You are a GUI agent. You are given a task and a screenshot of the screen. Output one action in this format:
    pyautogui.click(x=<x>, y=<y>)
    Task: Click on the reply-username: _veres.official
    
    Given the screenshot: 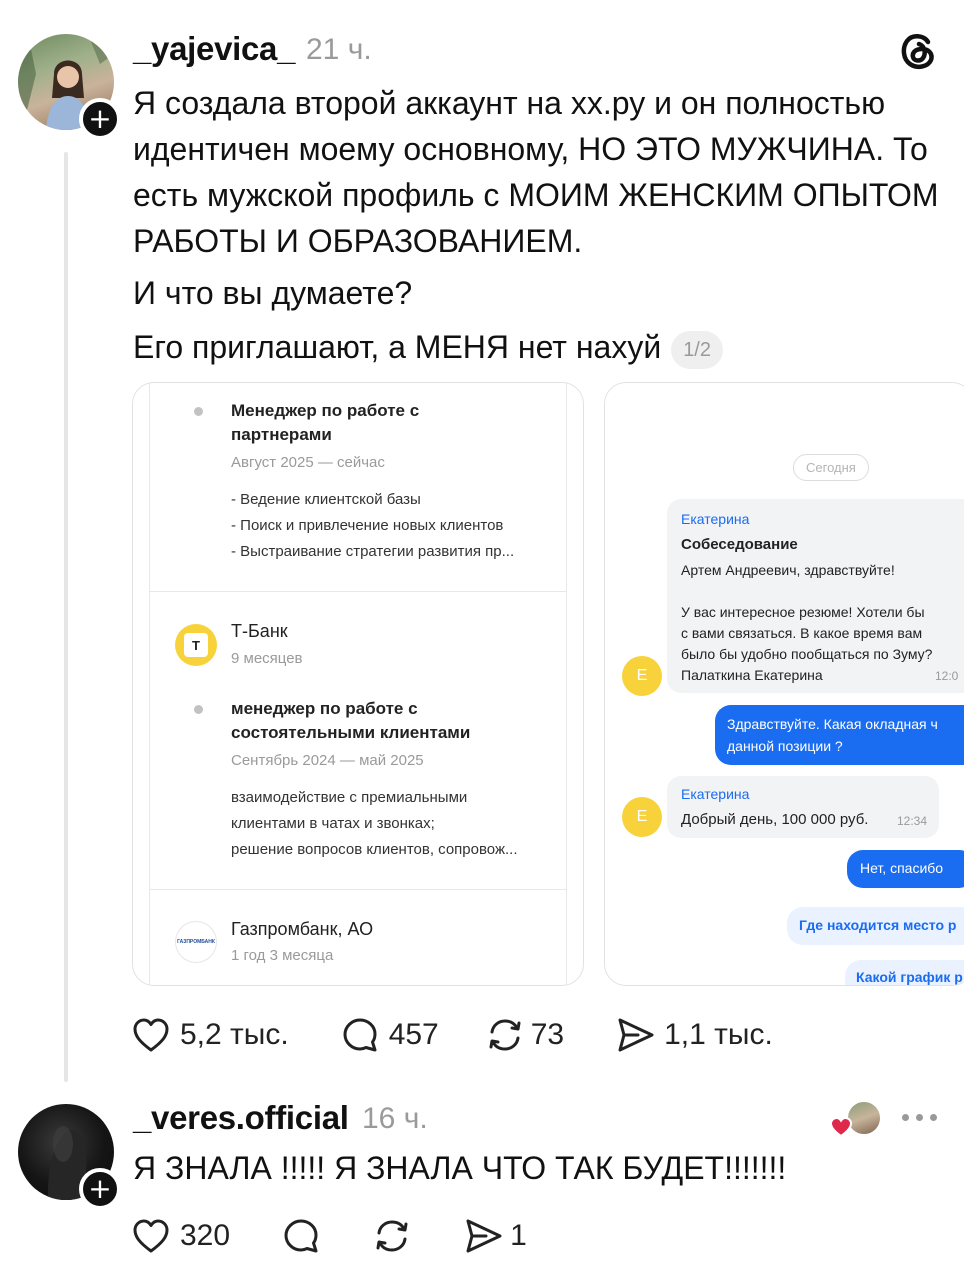 What is the action you would take?
    pyautogui.click(x=241, y=1118)
    